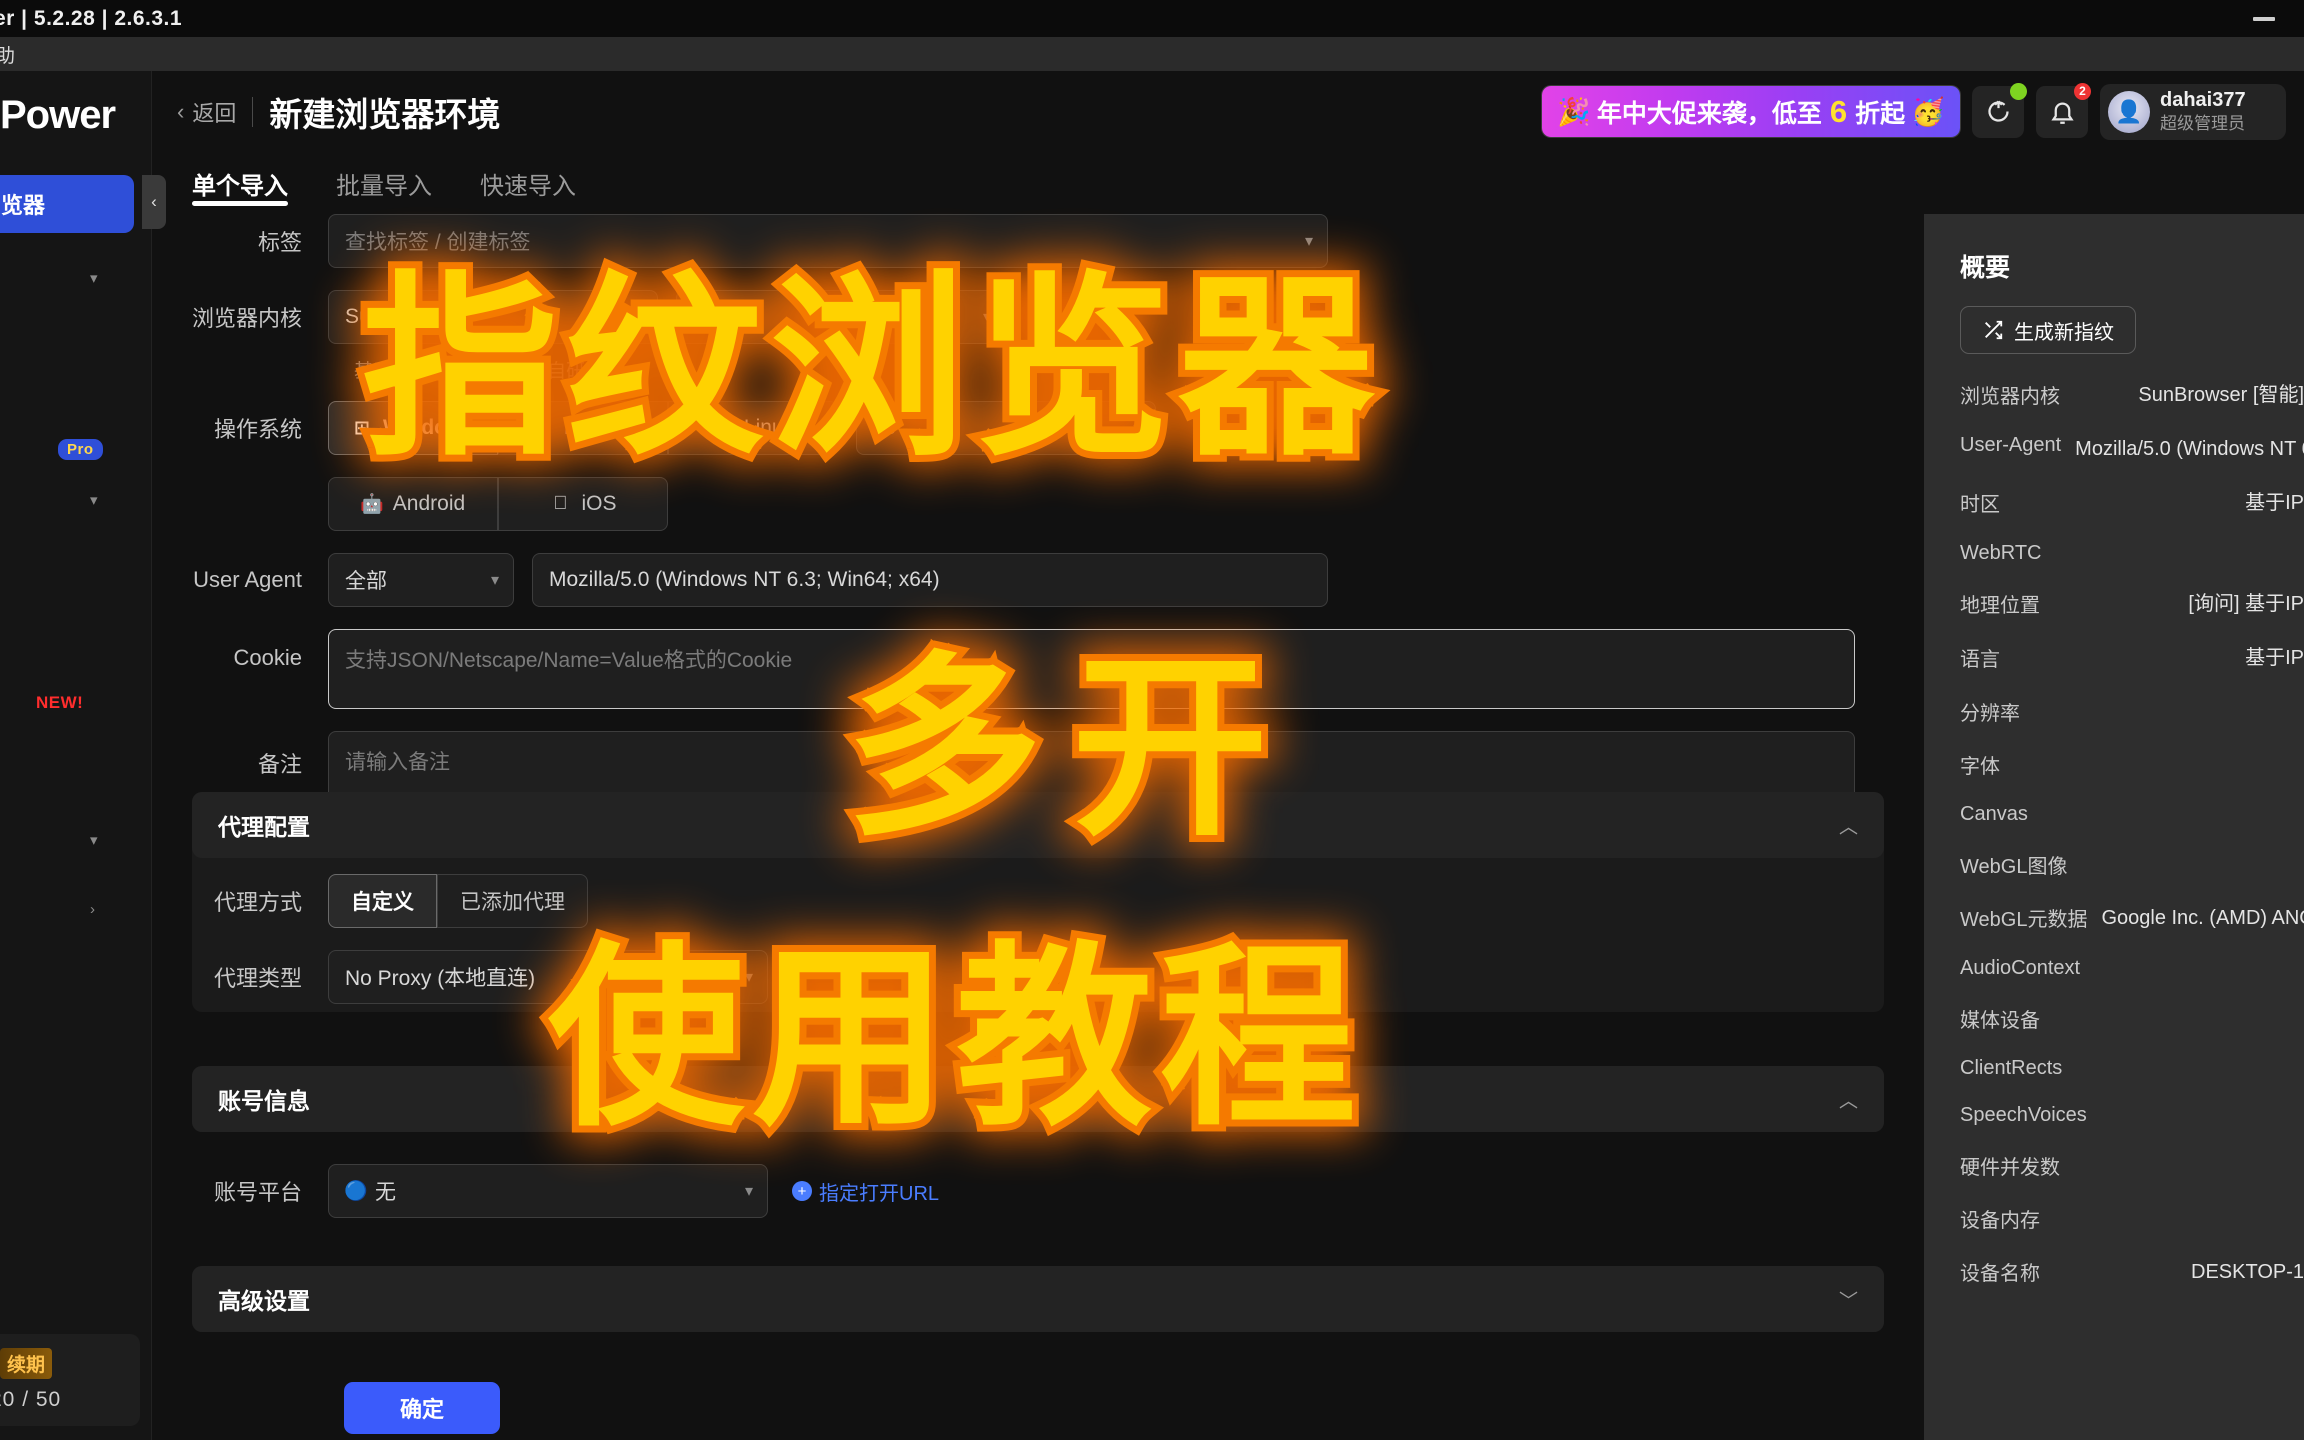  What do you see at coordinates (1848, 1099) in the screenshot?
I see `chevron-up-icon-2: ︿` at bounding box center [1848, 1099].